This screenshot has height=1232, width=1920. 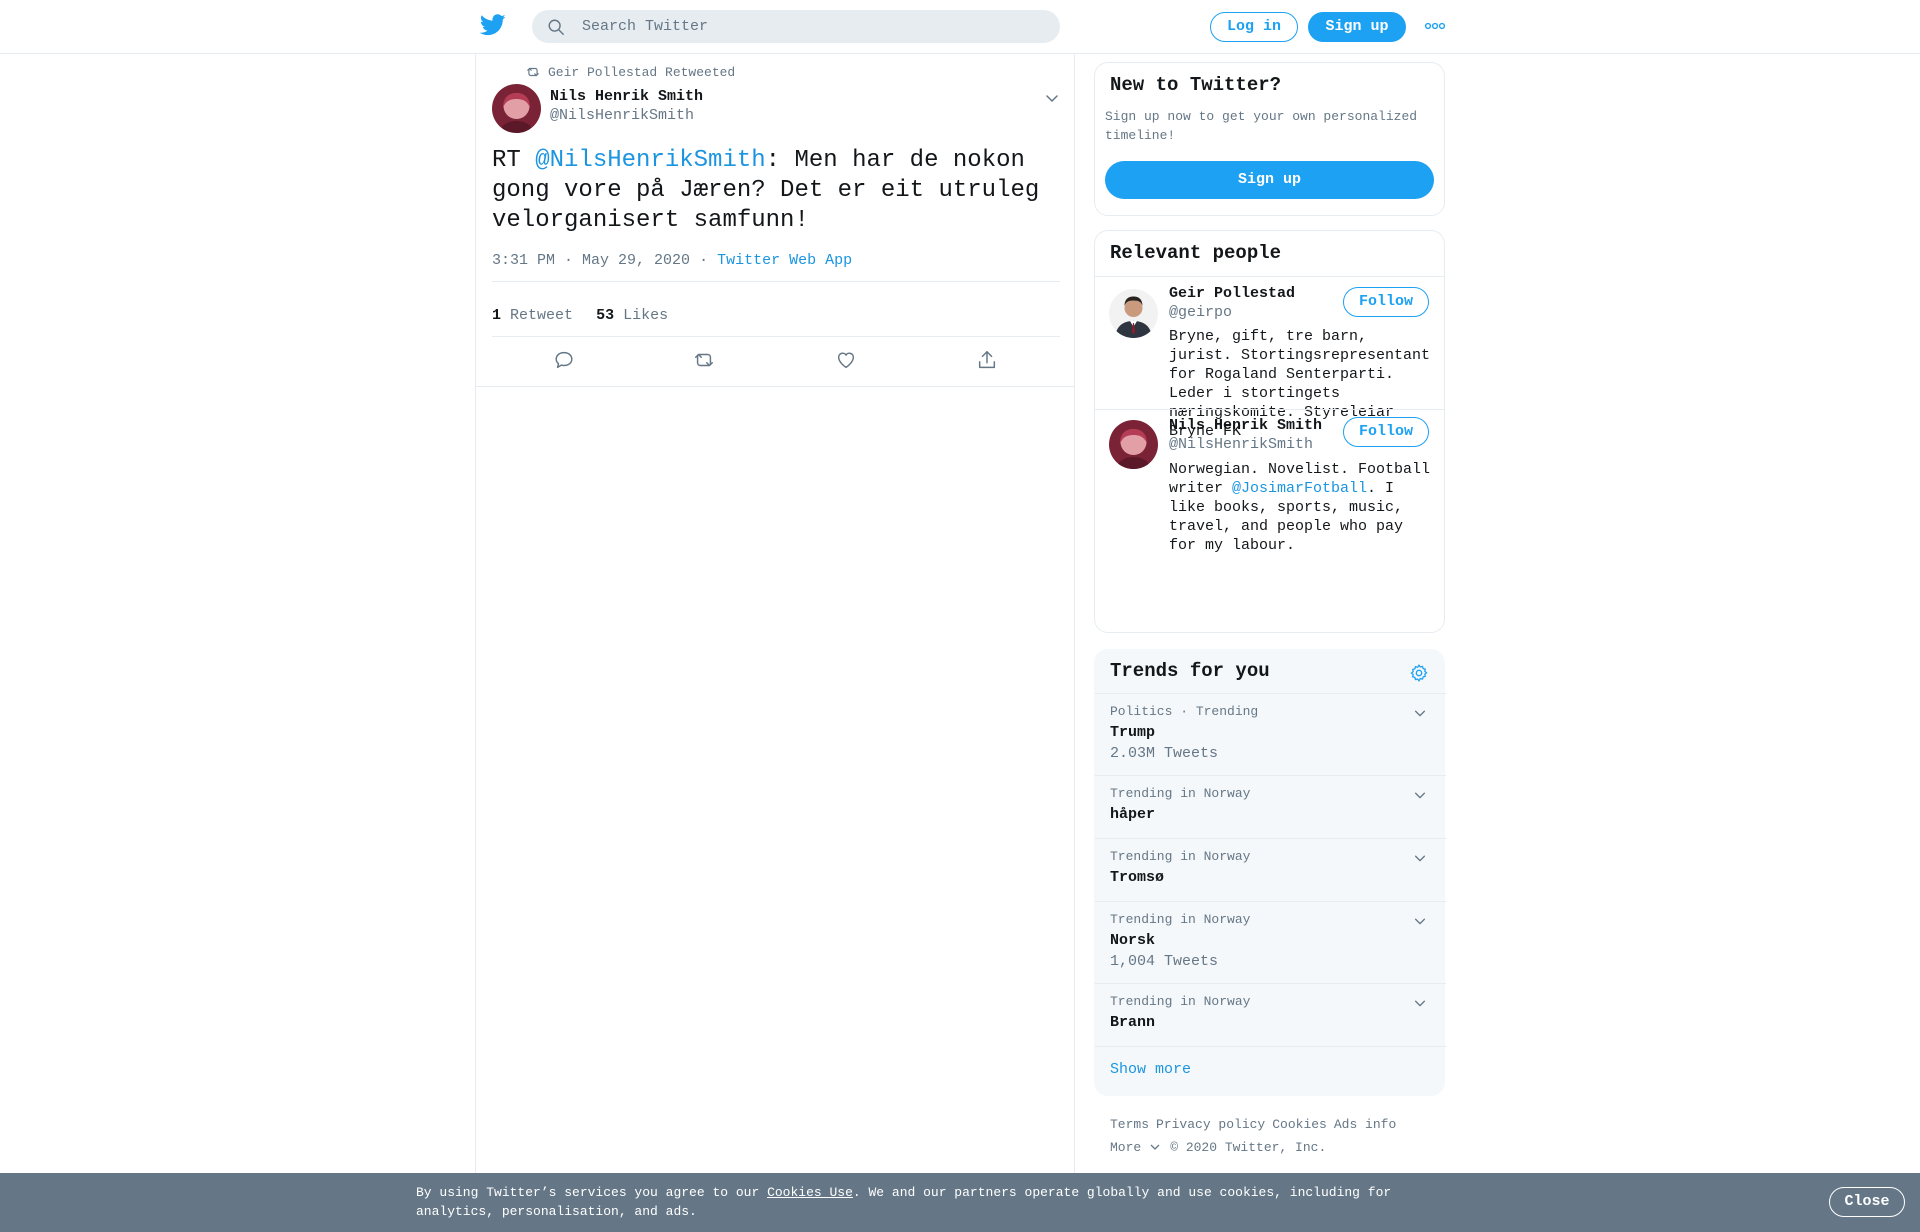 I want to click on trend-name: Norsk, so click(x=1133, y=940).